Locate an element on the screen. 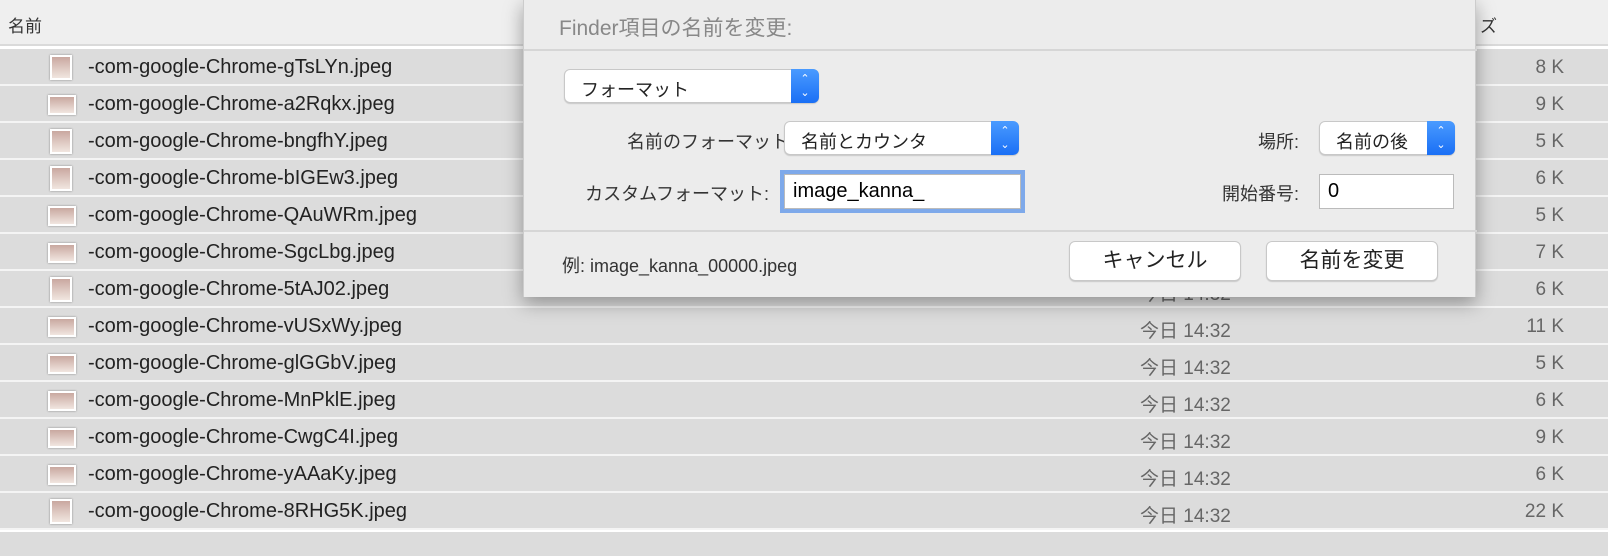 Image resolution: width=1608 pixels, height=556 pixels. name-format-popup: 名前とカウンタ ⌃ ⌄ is located at coordinates (901, 138).